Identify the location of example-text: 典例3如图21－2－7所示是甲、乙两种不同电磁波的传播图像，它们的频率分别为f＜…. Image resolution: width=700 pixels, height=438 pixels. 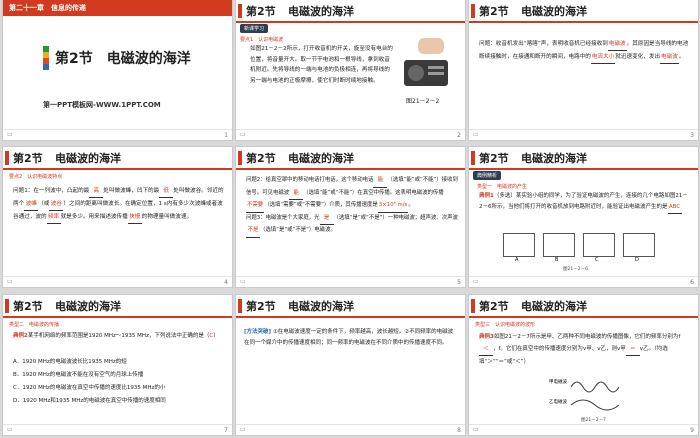
(580, 349).